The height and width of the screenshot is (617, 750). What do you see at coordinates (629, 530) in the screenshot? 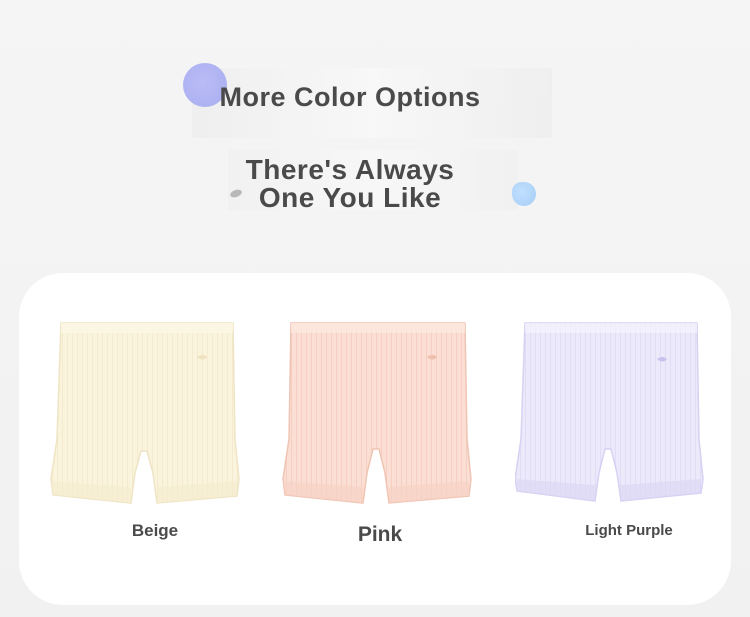
I see `product-label-light-purple: Light Purple` at bounding box center [629, 530].